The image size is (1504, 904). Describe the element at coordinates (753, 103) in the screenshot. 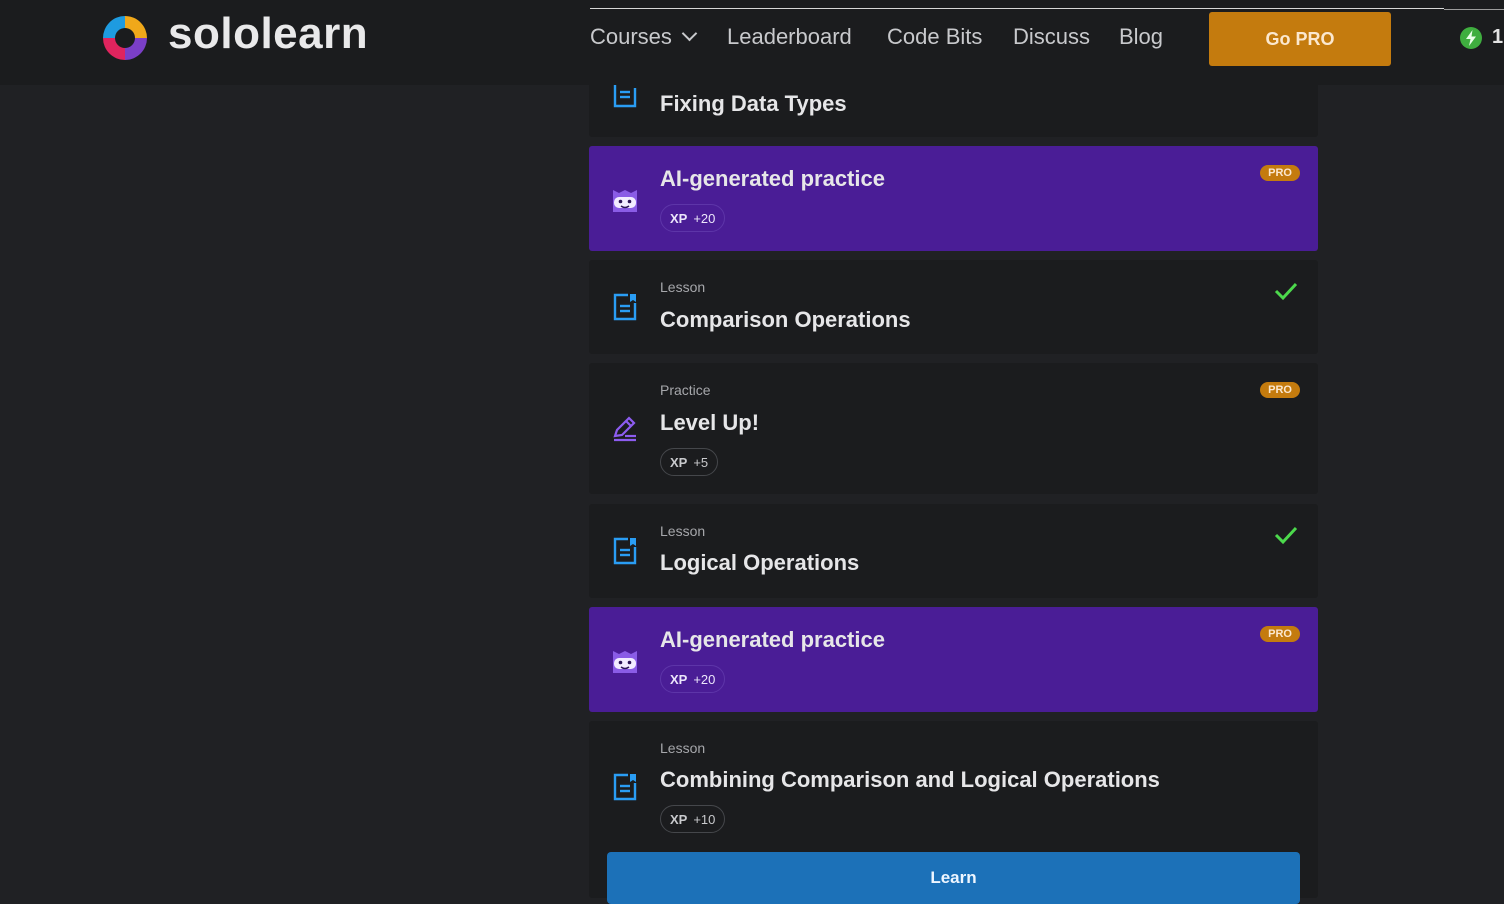

I see `item-title: Fixing Data Types` at that location.